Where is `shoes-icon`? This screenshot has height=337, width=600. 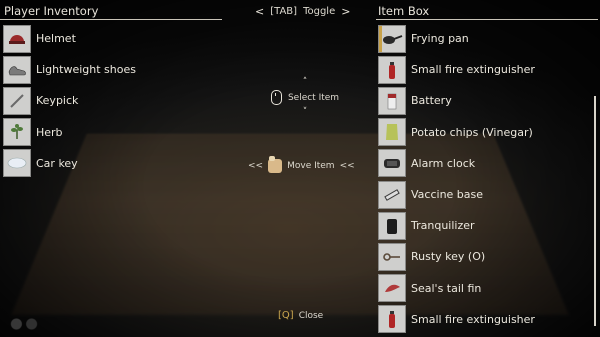
shoes-icon is located at coordinates (17, 69).